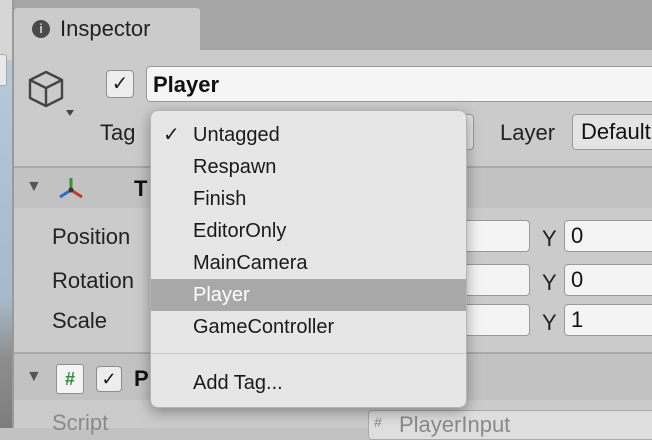 This screenshot has height=440, width=652. I want to click on transform-icon, so click(71, 188).